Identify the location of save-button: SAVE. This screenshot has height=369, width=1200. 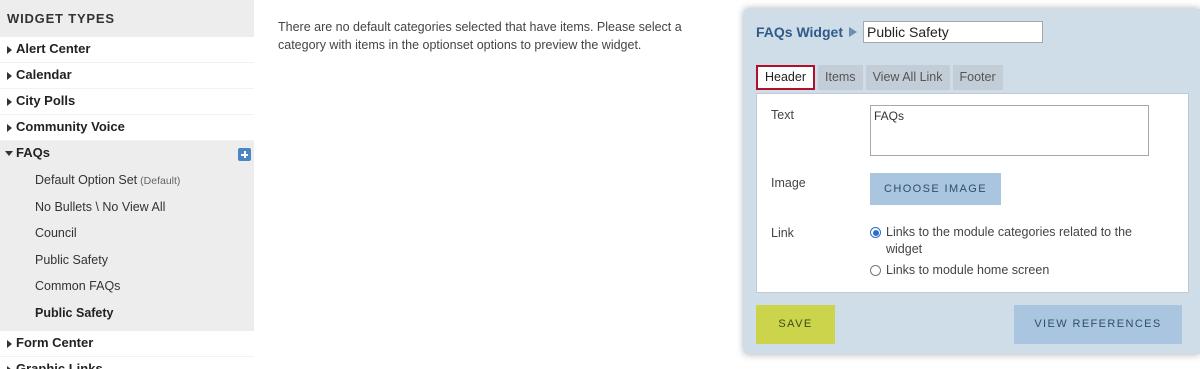
(795, 324).